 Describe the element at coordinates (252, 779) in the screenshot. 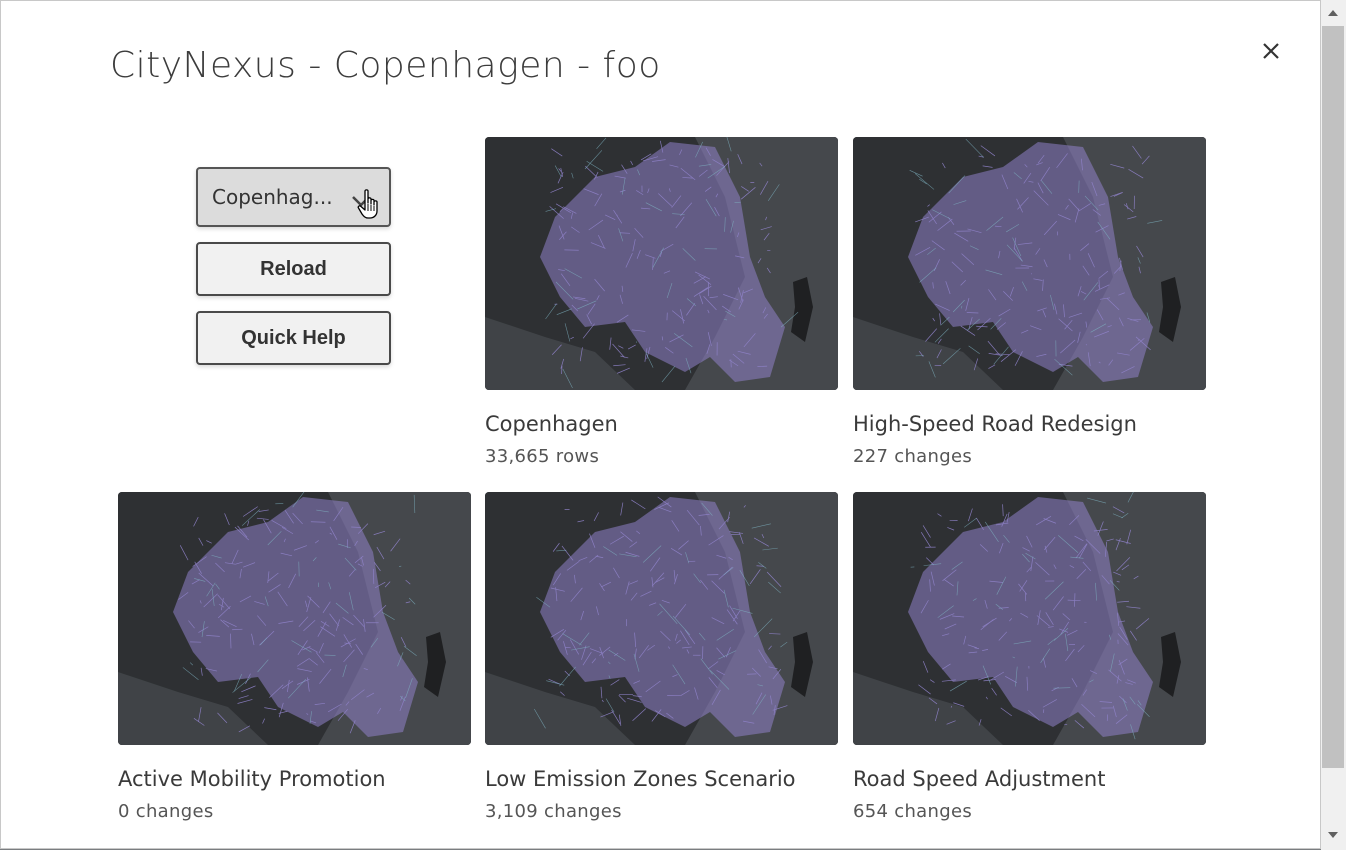

I see `card-title: Active Mobility Promotion` at that location.